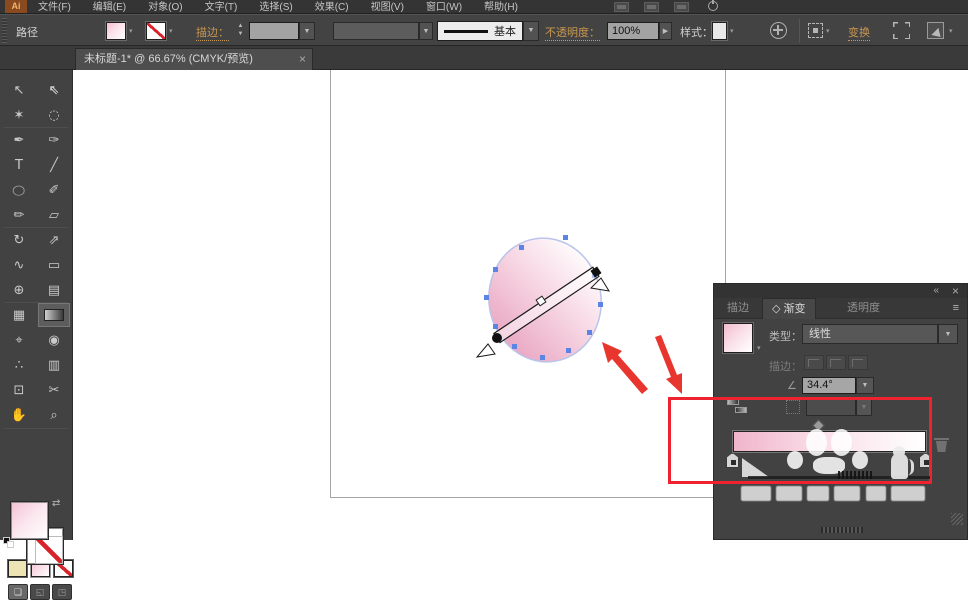 The height and width of the screenshot is (600, 968). Describe the element at coordinates (759, 348) in the screenshot. I see `gradient-preset-caret: ▾` at that location.